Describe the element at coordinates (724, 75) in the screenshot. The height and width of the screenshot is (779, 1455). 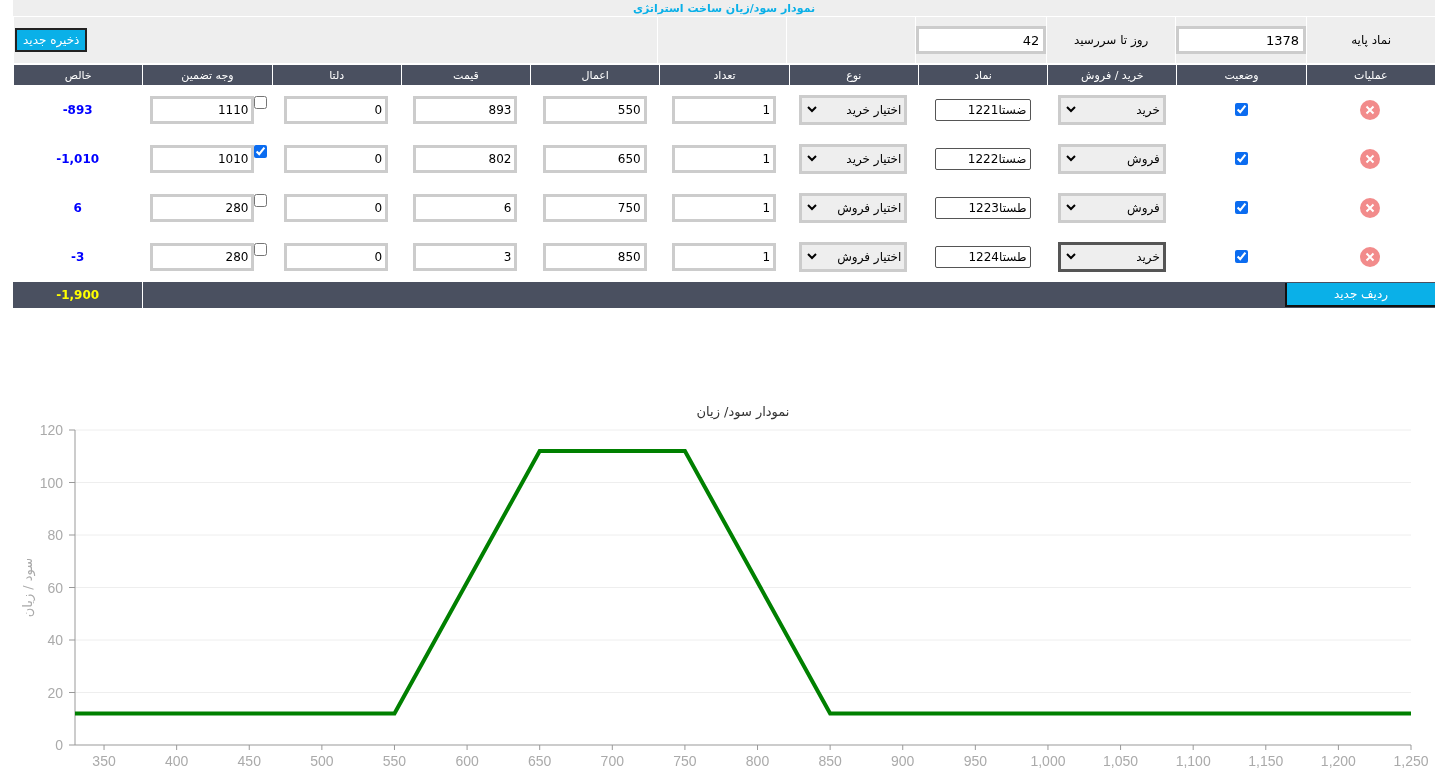
I see `column-header: تعداد` at that location.